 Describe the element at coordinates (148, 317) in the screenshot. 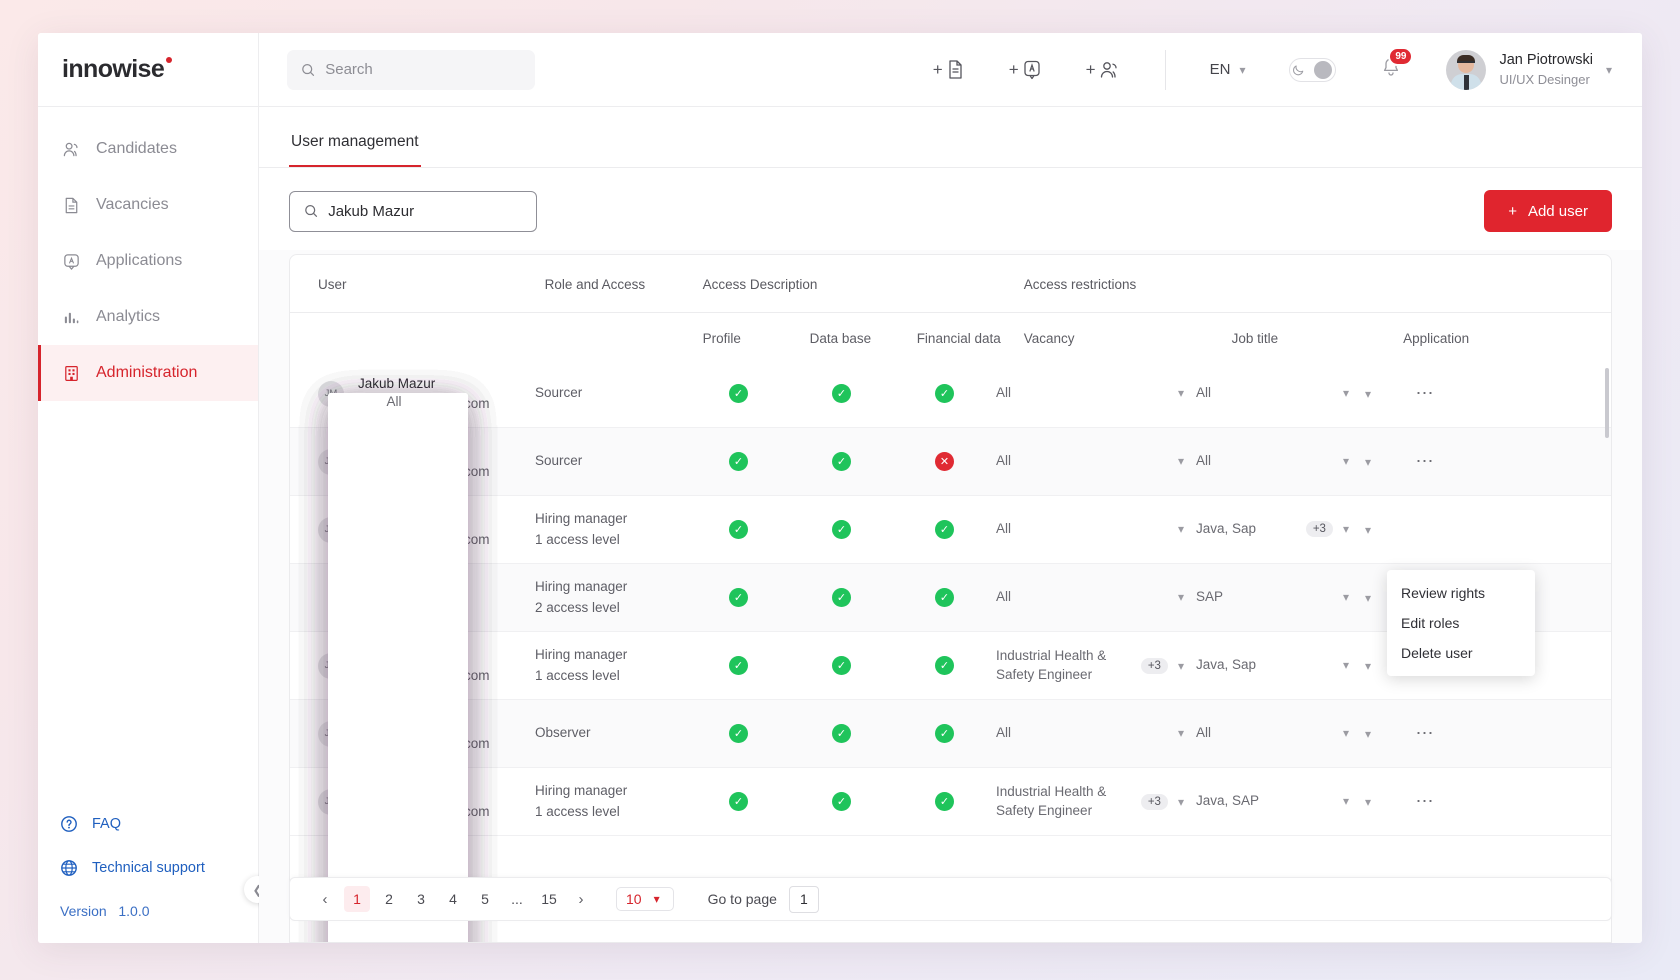

I see `sidebar-item-analytics: Analytics` at that location.